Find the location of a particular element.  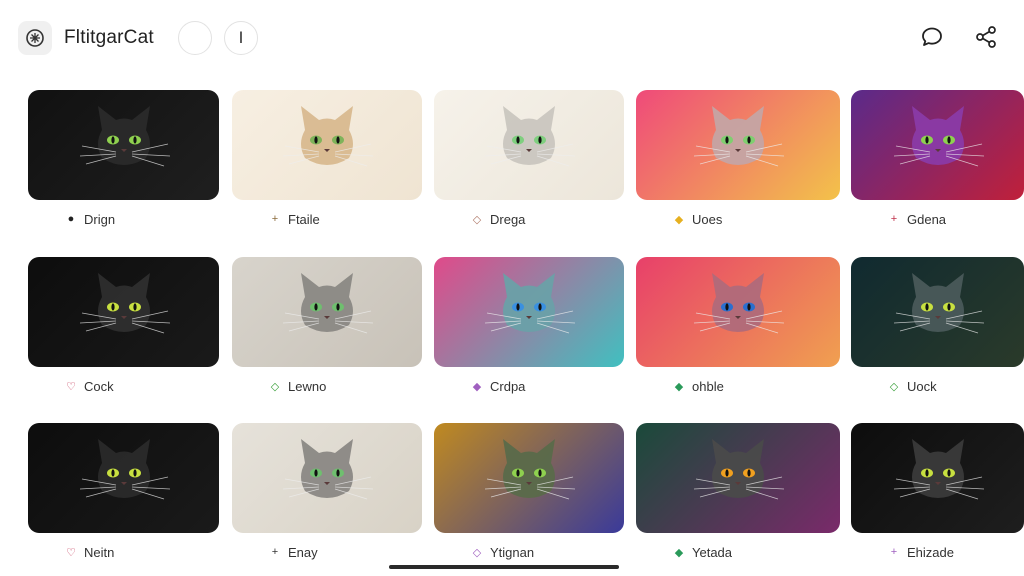

top-bar: FltitgarCat I is located at coordinates (512, 40).